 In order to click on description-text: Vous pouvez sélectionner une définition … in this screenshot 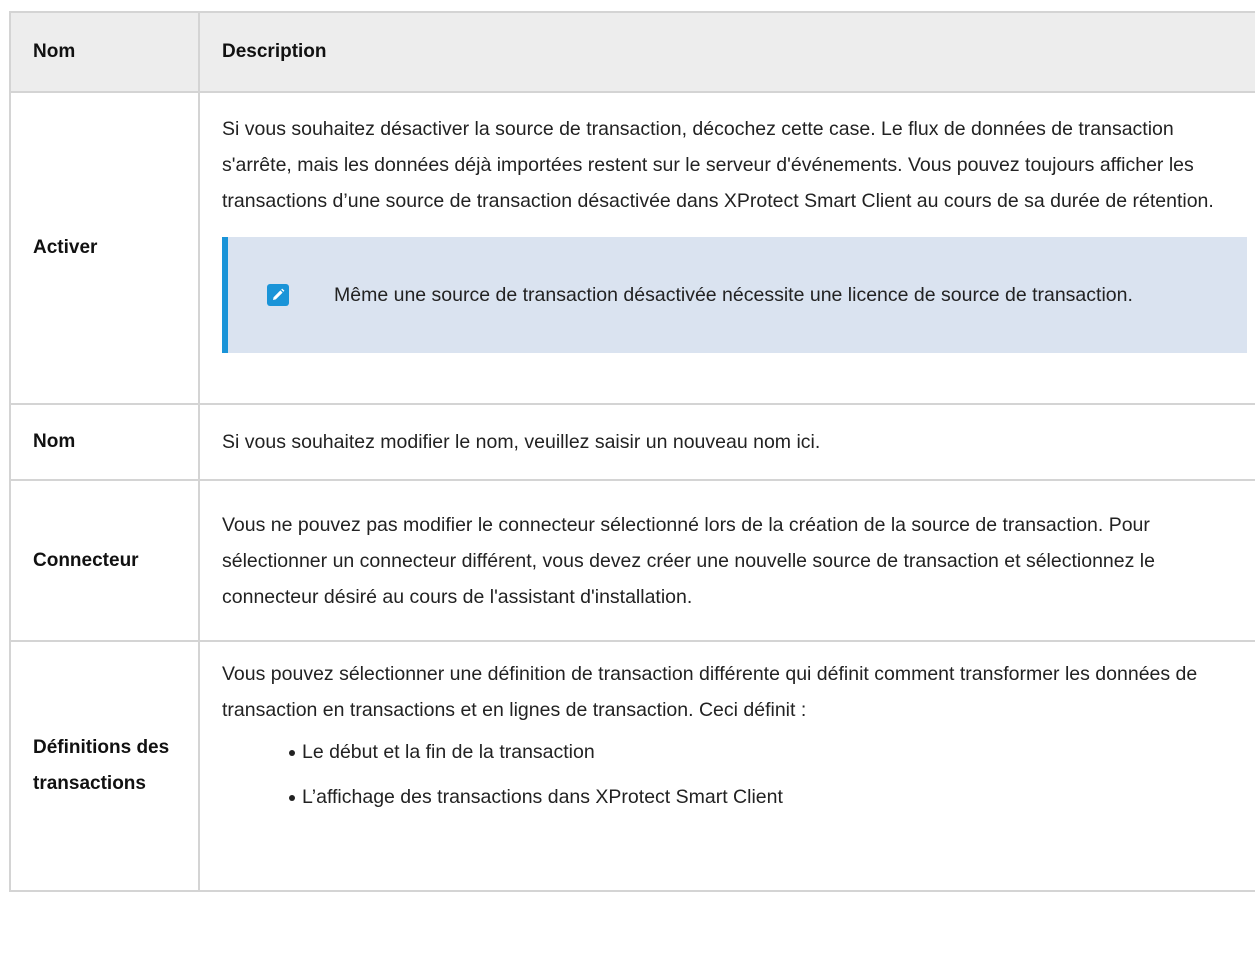, I will do `click(710, 692)`.